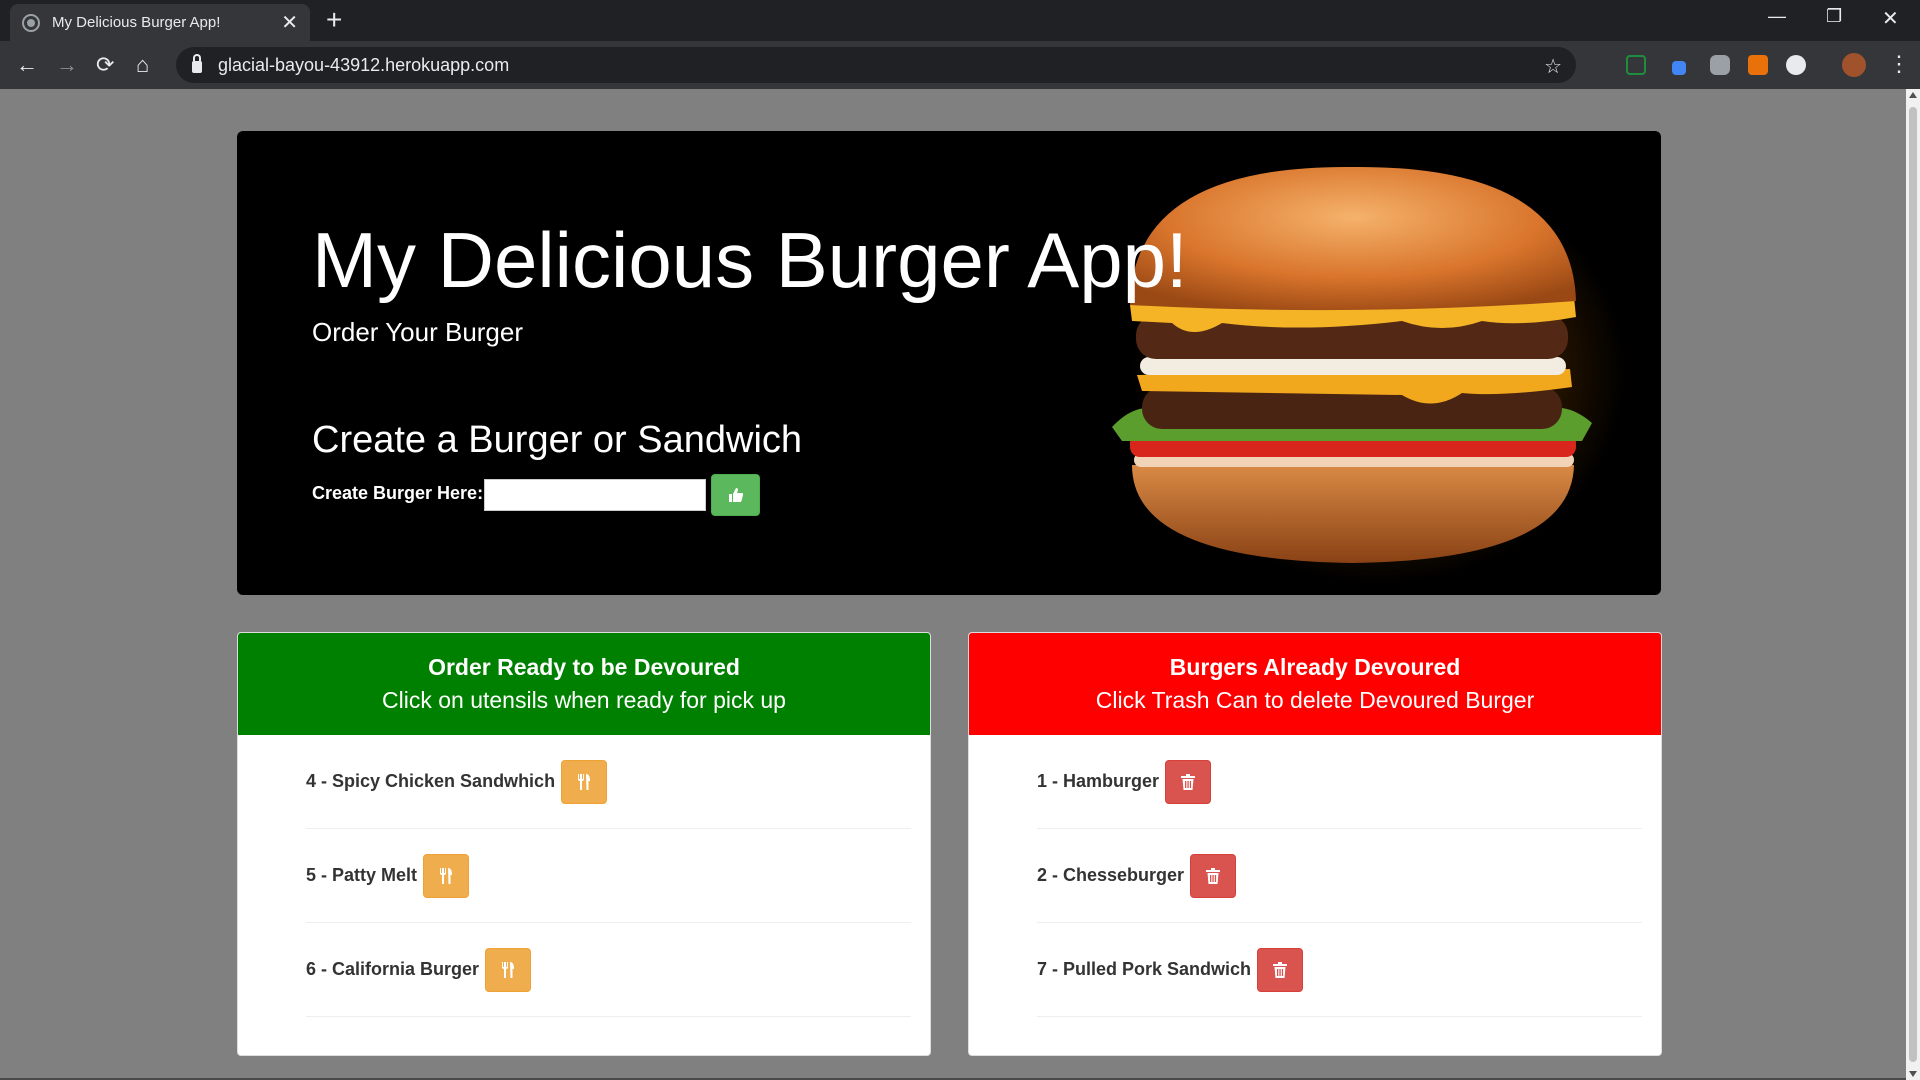 The height and width of the screenshot is (1080, 1920). What do you see at coordinates (67, 65) in the screenshot?
I see `forward-icon: →` at bounding box center [67, 65].